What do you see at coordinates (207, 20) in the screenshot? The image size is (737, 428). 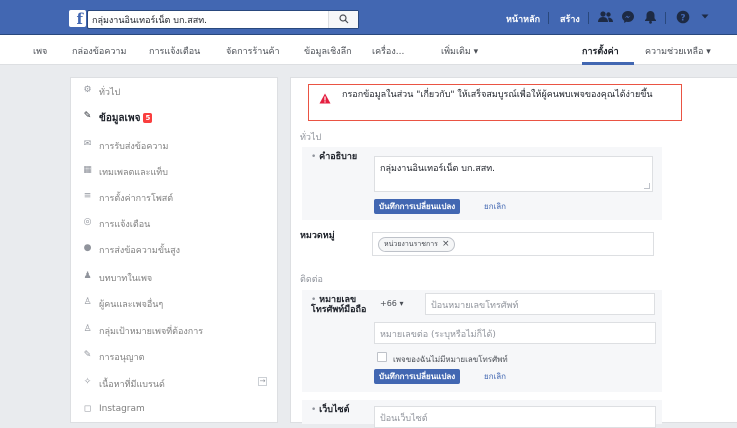 I see `search-input` at bounding box center [207, 20].